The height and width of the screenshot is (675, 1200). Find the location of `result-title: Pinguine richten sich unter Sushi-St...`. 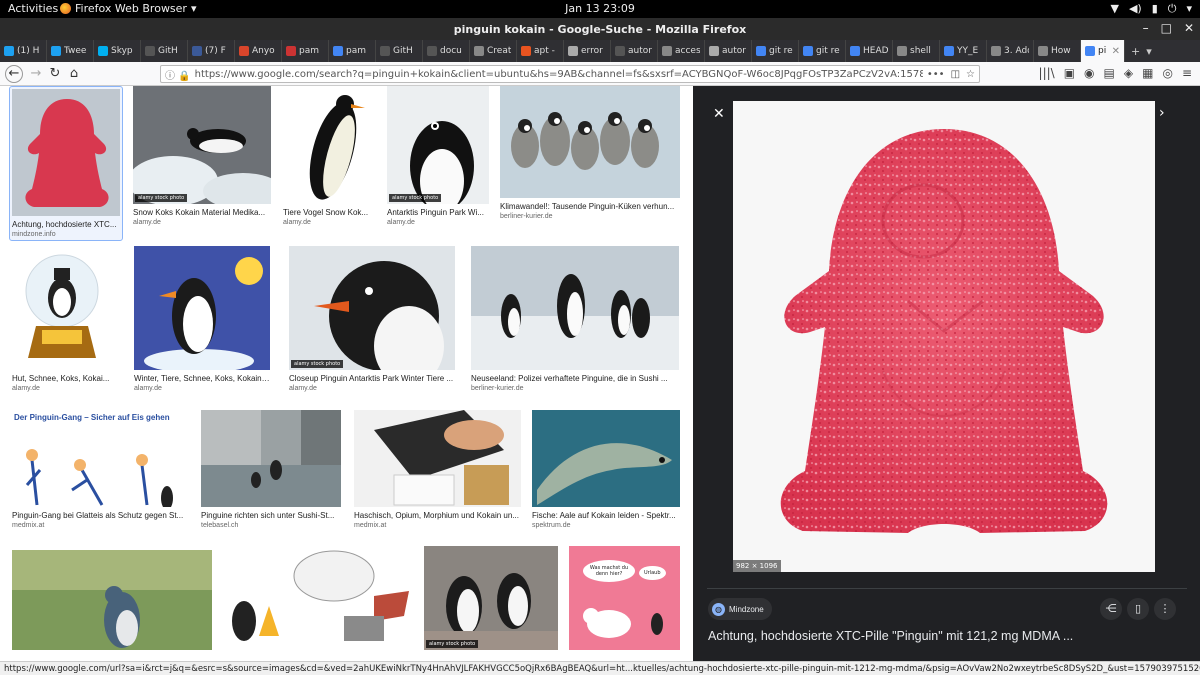

result-title: Pinguine richten sich unter Sushi-St... is located at coordinates (271, 515).